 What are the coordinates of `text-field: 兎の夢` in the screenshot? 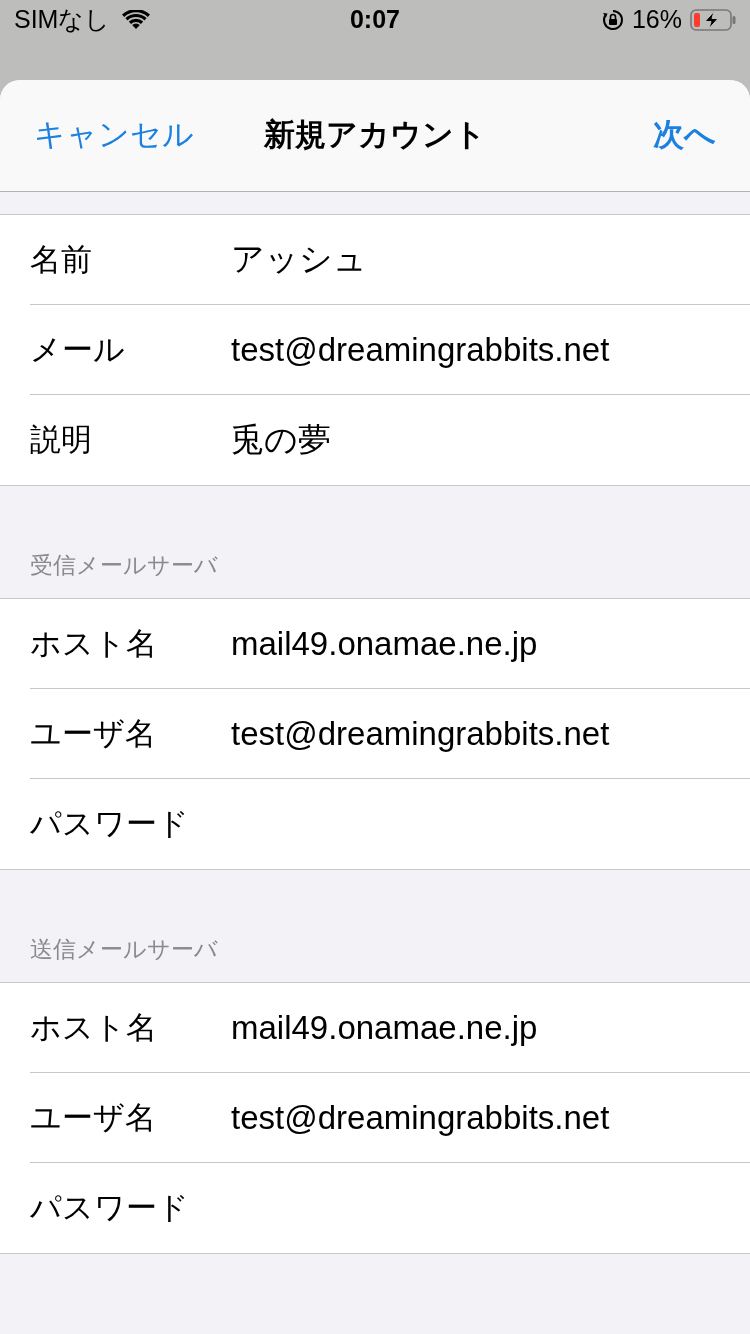 It's located at (490, 440).